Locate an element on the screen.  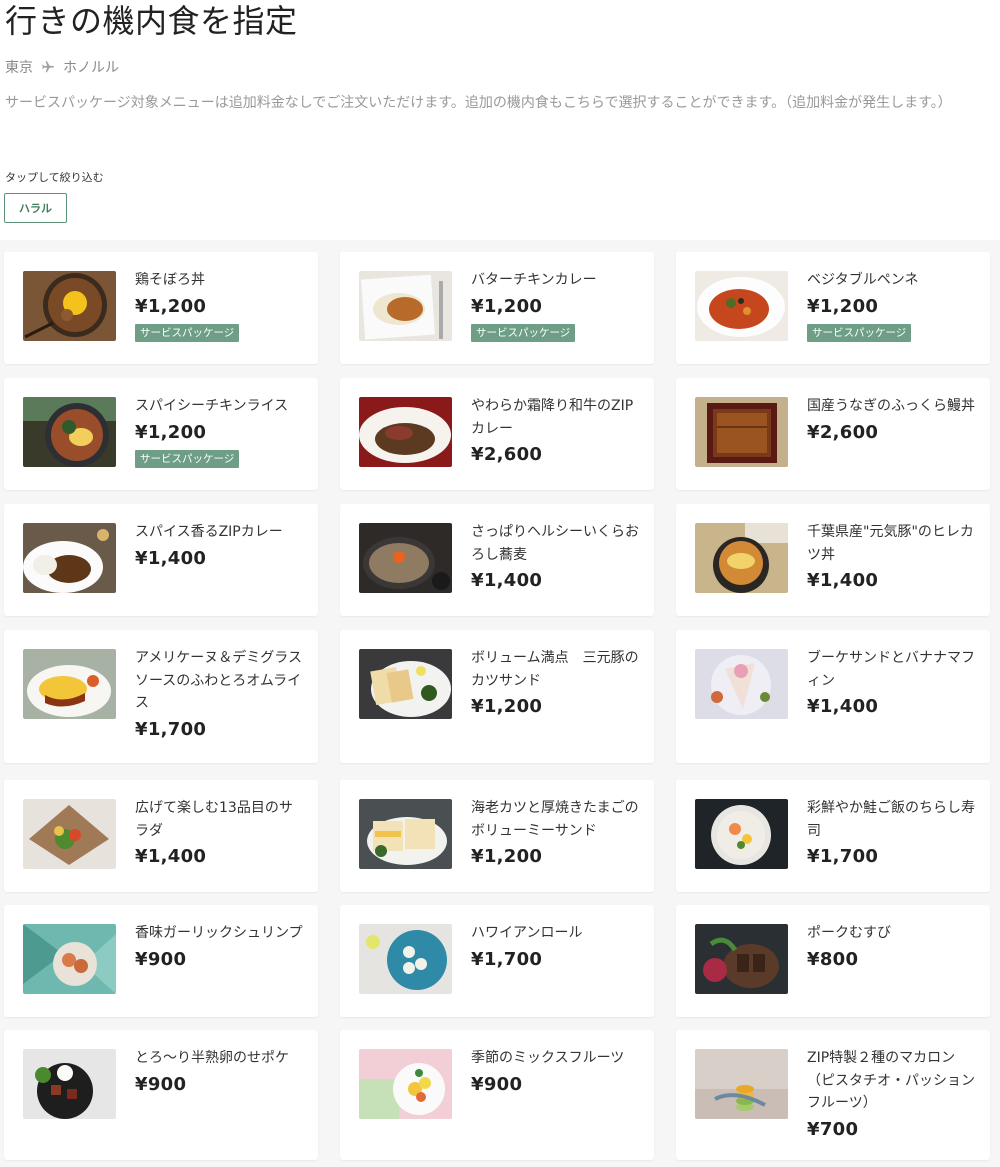
meal-info: スパイシーチキンライス ¥1,200 サービスパッケージ is located at coordinates (220, 431).